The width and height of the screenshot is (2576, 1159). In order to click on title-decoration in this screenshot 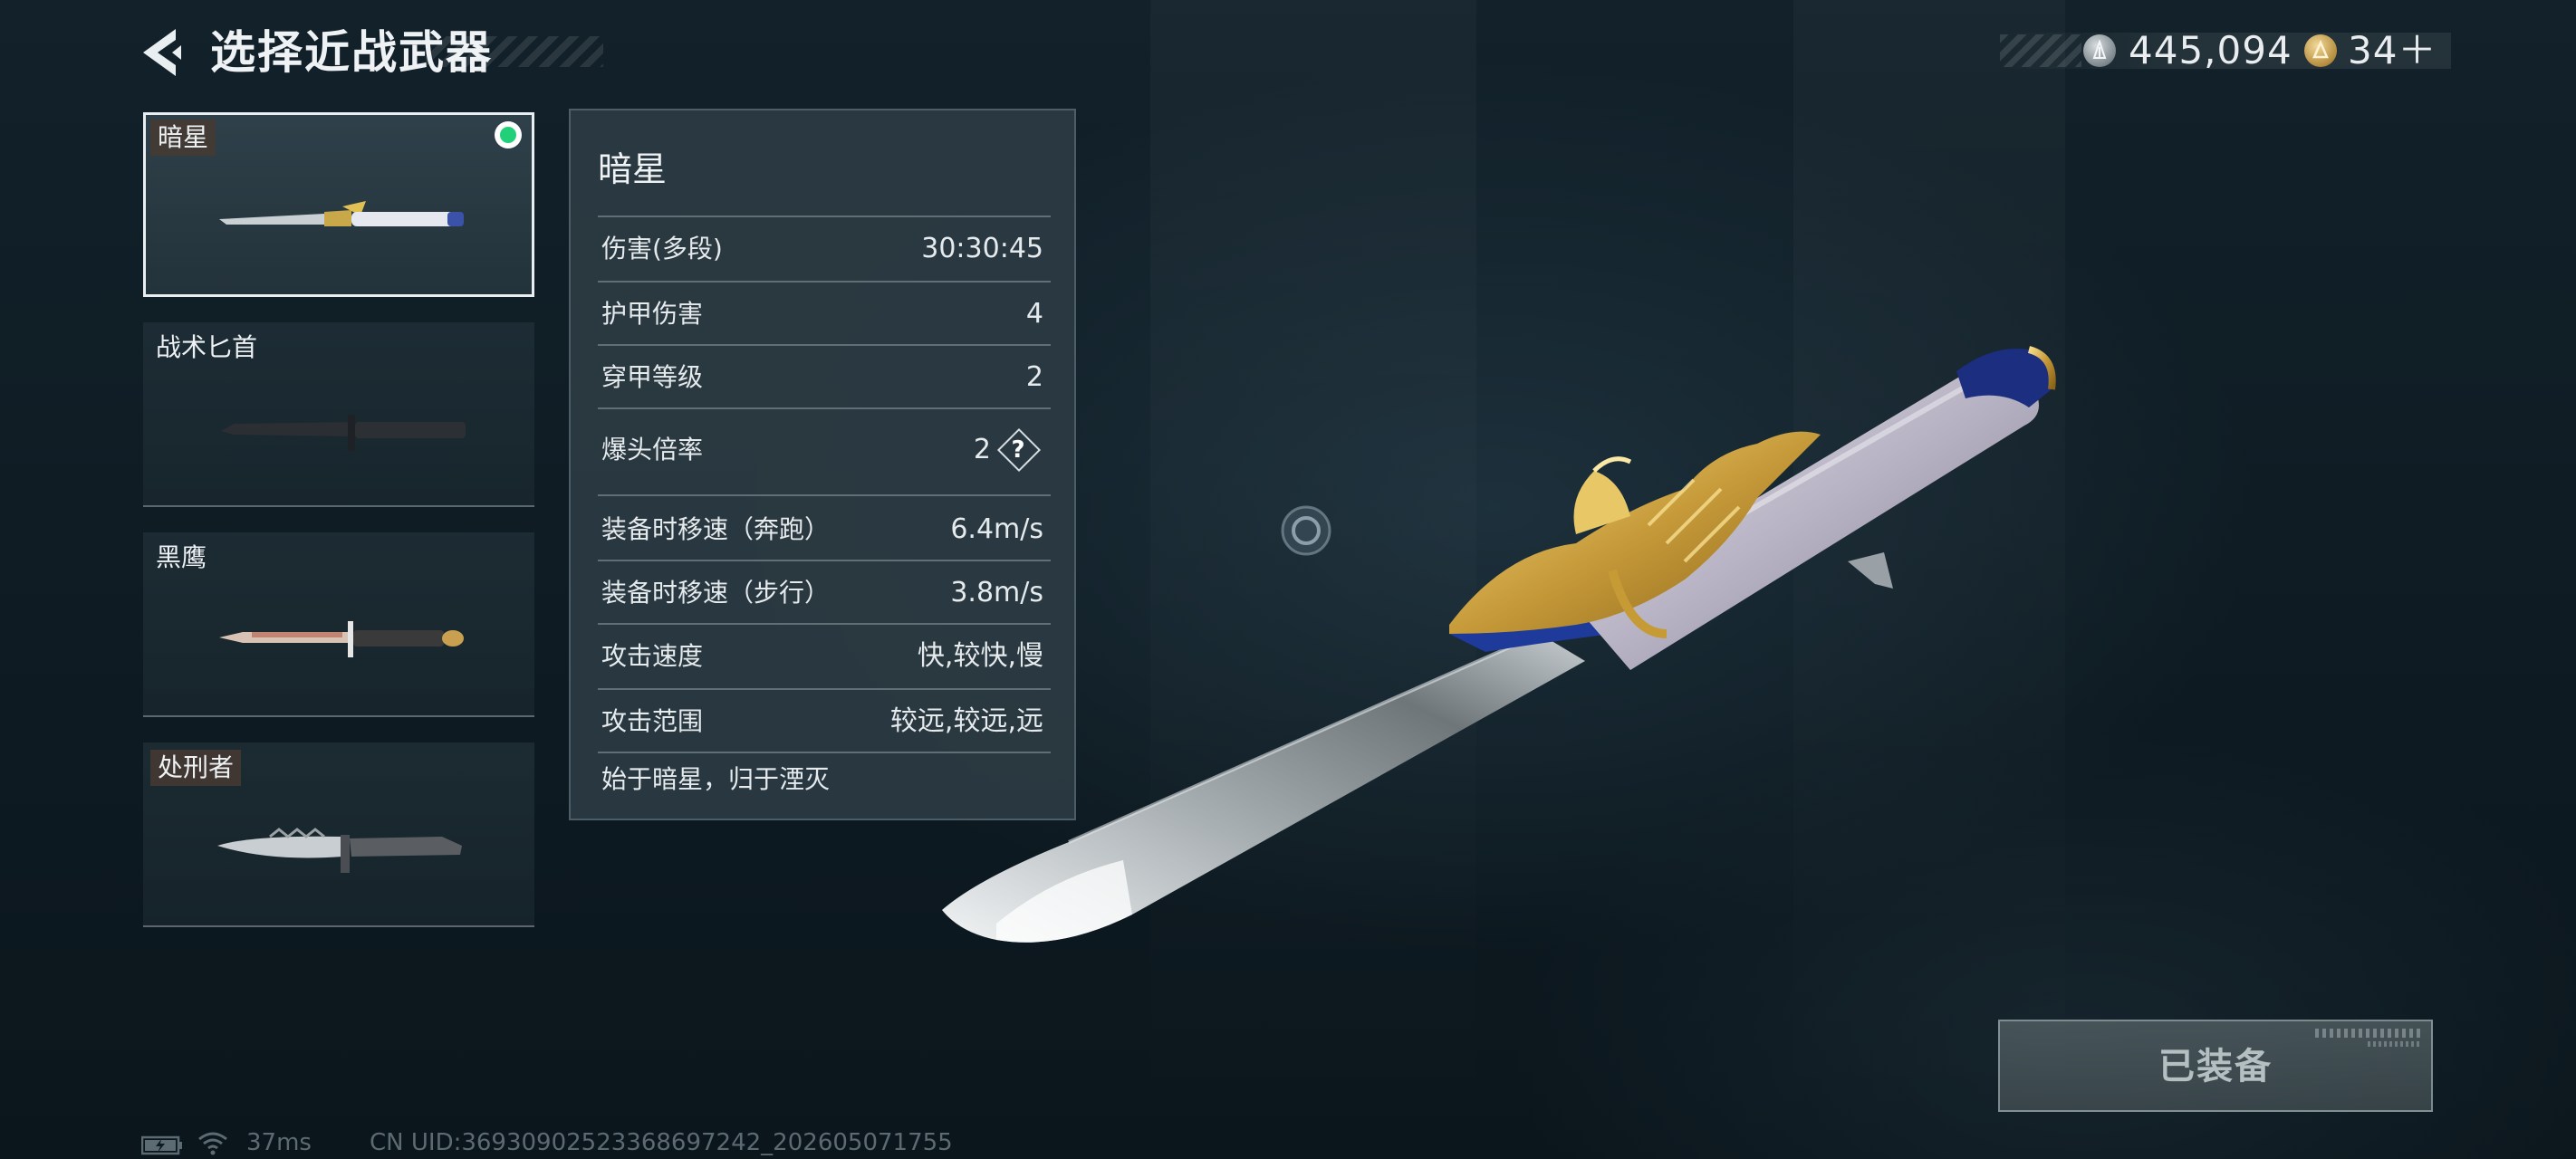, I will do `click(514, 51)`.